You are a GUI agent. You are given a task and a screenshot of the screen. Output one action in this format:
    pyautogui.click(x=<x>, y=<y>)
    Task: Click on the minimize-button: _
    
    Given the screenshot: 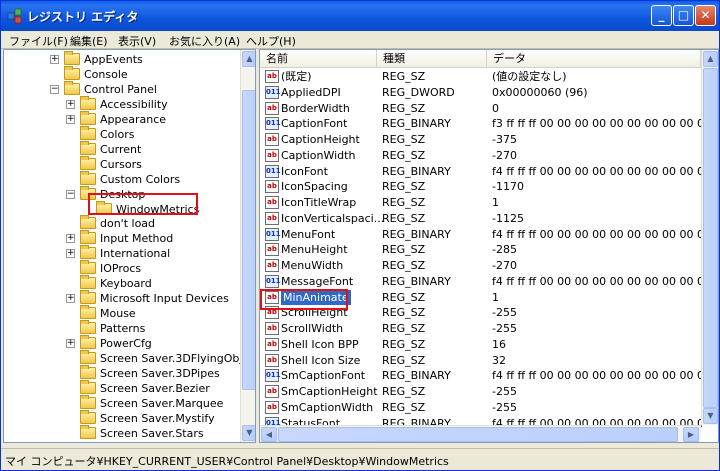 What is the action you would take?
    pyautogui.click(x=661, y=15)
    